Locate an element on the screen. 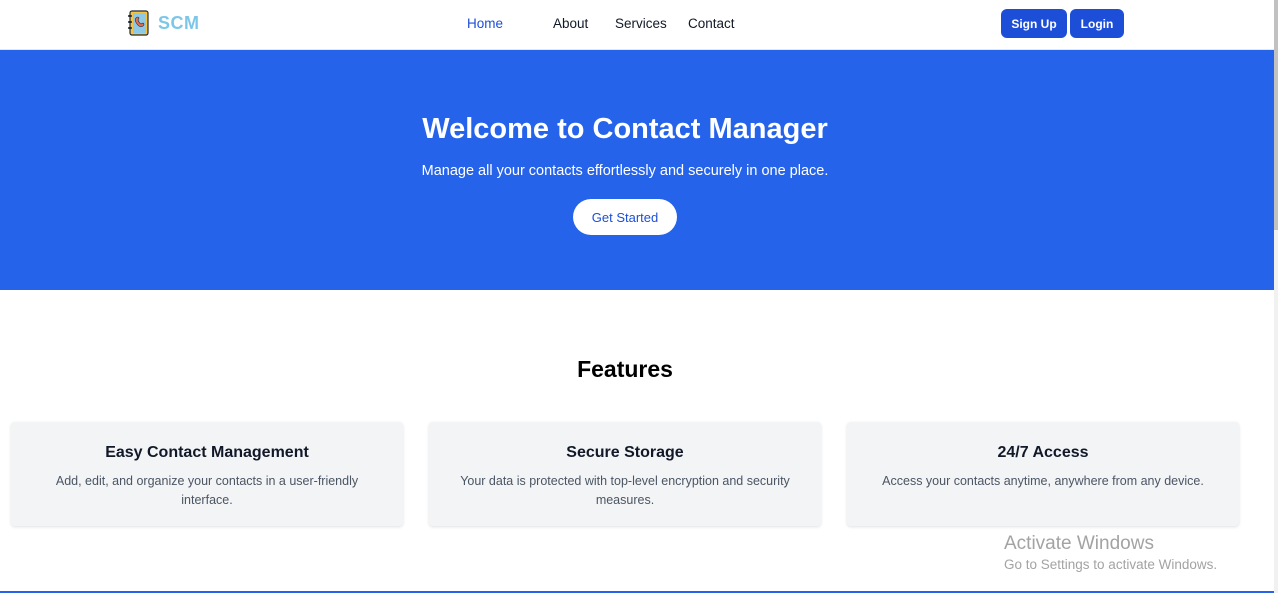 Image resolution: width=1278 pixels, height=593 pixels. features-title: Features is located at coordinates (625, 369).